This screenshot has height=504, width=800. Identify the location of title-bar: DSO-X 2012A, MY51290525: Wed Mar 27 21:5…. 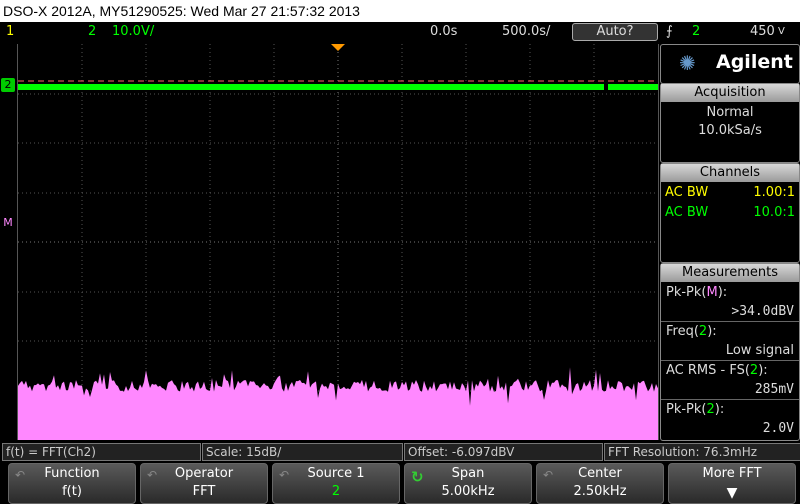
(400, 11).